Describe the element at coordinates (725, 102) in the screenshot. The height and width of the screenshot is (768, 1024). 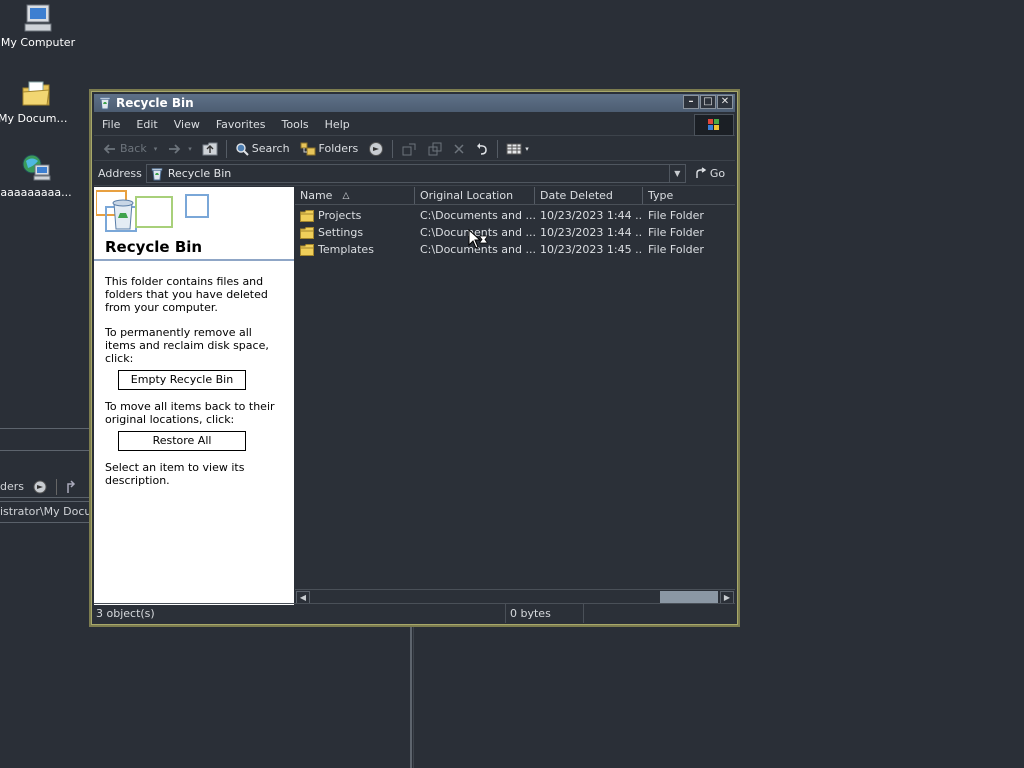
I see `close-button: ✕` at that location.